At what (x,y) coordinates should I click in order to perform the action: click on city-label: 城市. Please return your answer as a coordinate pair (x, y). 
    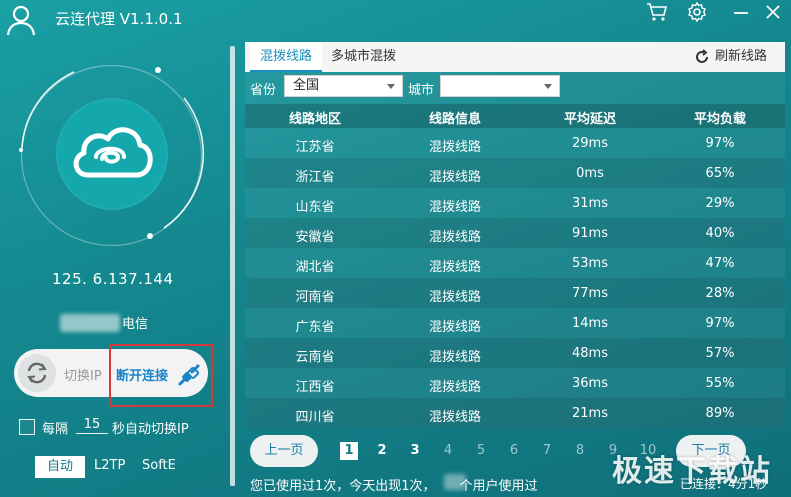
    Looking at the image, I should click on (421, 90).